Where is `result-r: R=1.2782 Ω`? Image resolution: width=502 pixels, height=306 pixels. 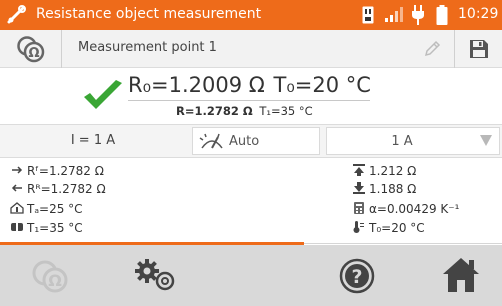
result-r: R=1.2782 Ω is located at coordinates (214, 111).